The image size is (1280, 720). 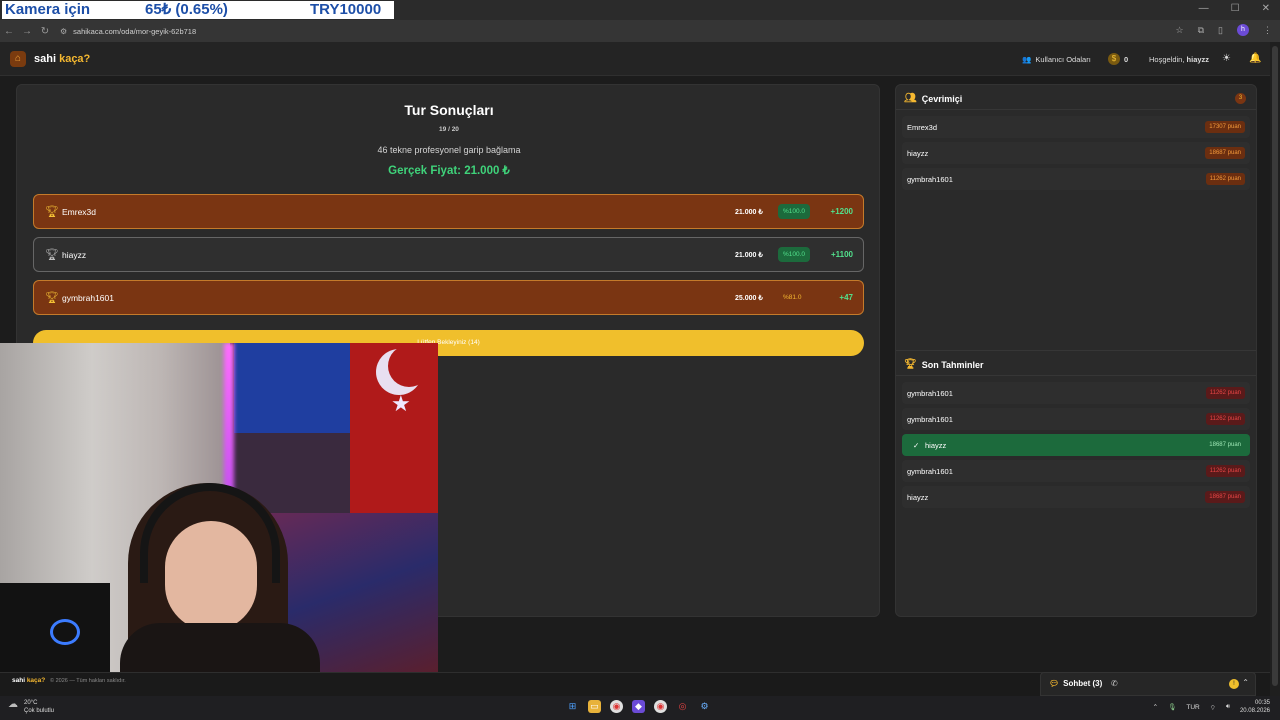 I want to click on system-tray: ⌃ 🎙︎ TUR ⌔ 🔊︎ 00:35 20.08.2026, so click(x=1211, y=707).